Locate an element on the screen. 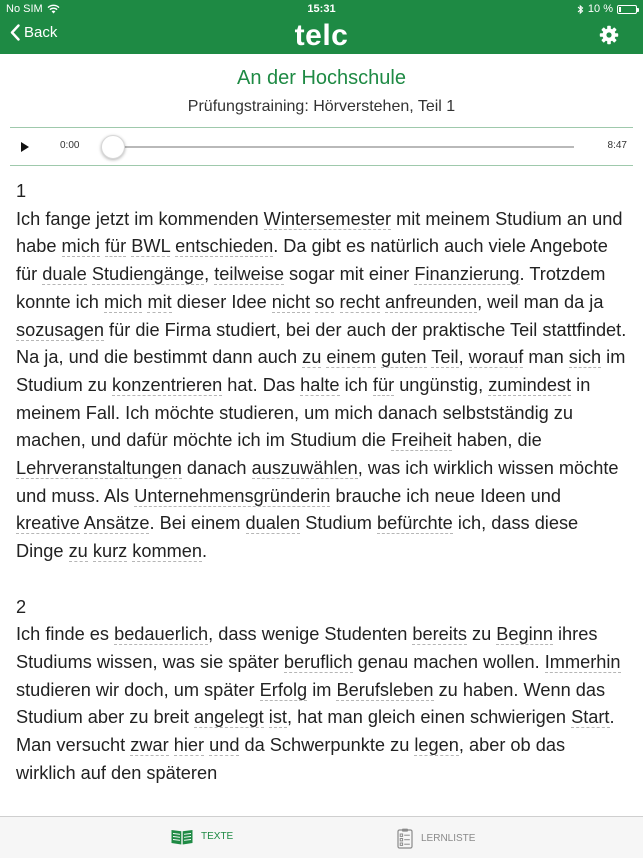 The image size is (643, 858). tab-bar: TEXTE LERNLISTE is located at coordinates (321, 837).